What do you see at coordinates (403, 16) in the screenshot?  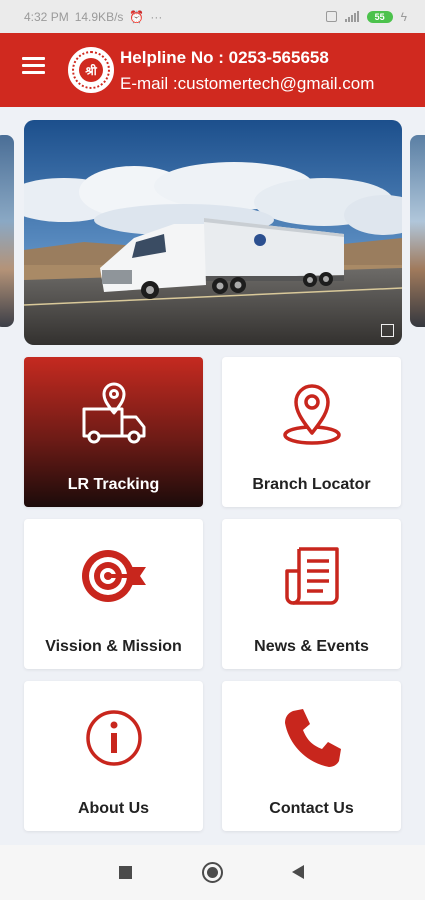 I see `charging-icon: ϟ` at bounding box center [403, 16].